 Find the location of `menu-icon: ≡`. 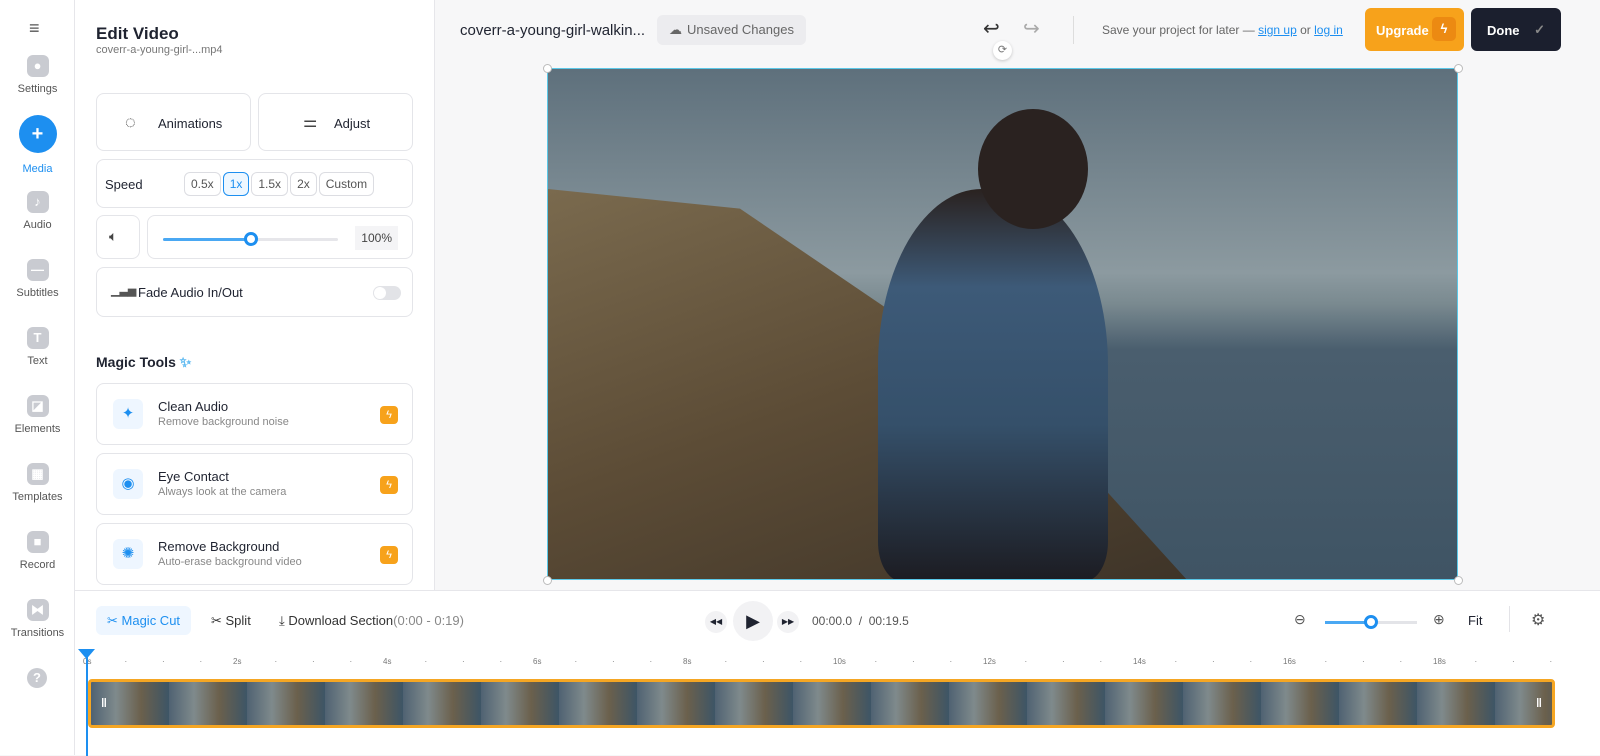

menu-icon: ≡ is located at coordinates (34, 28).